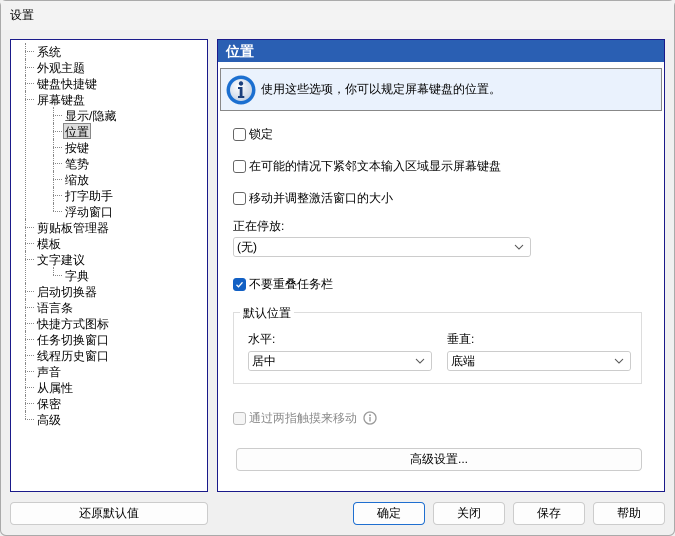 This screenshot has height=536, width=675. Describe the element at coordinates (340, 361) in the screenshot. I see `dropdown: 居中` at that location.